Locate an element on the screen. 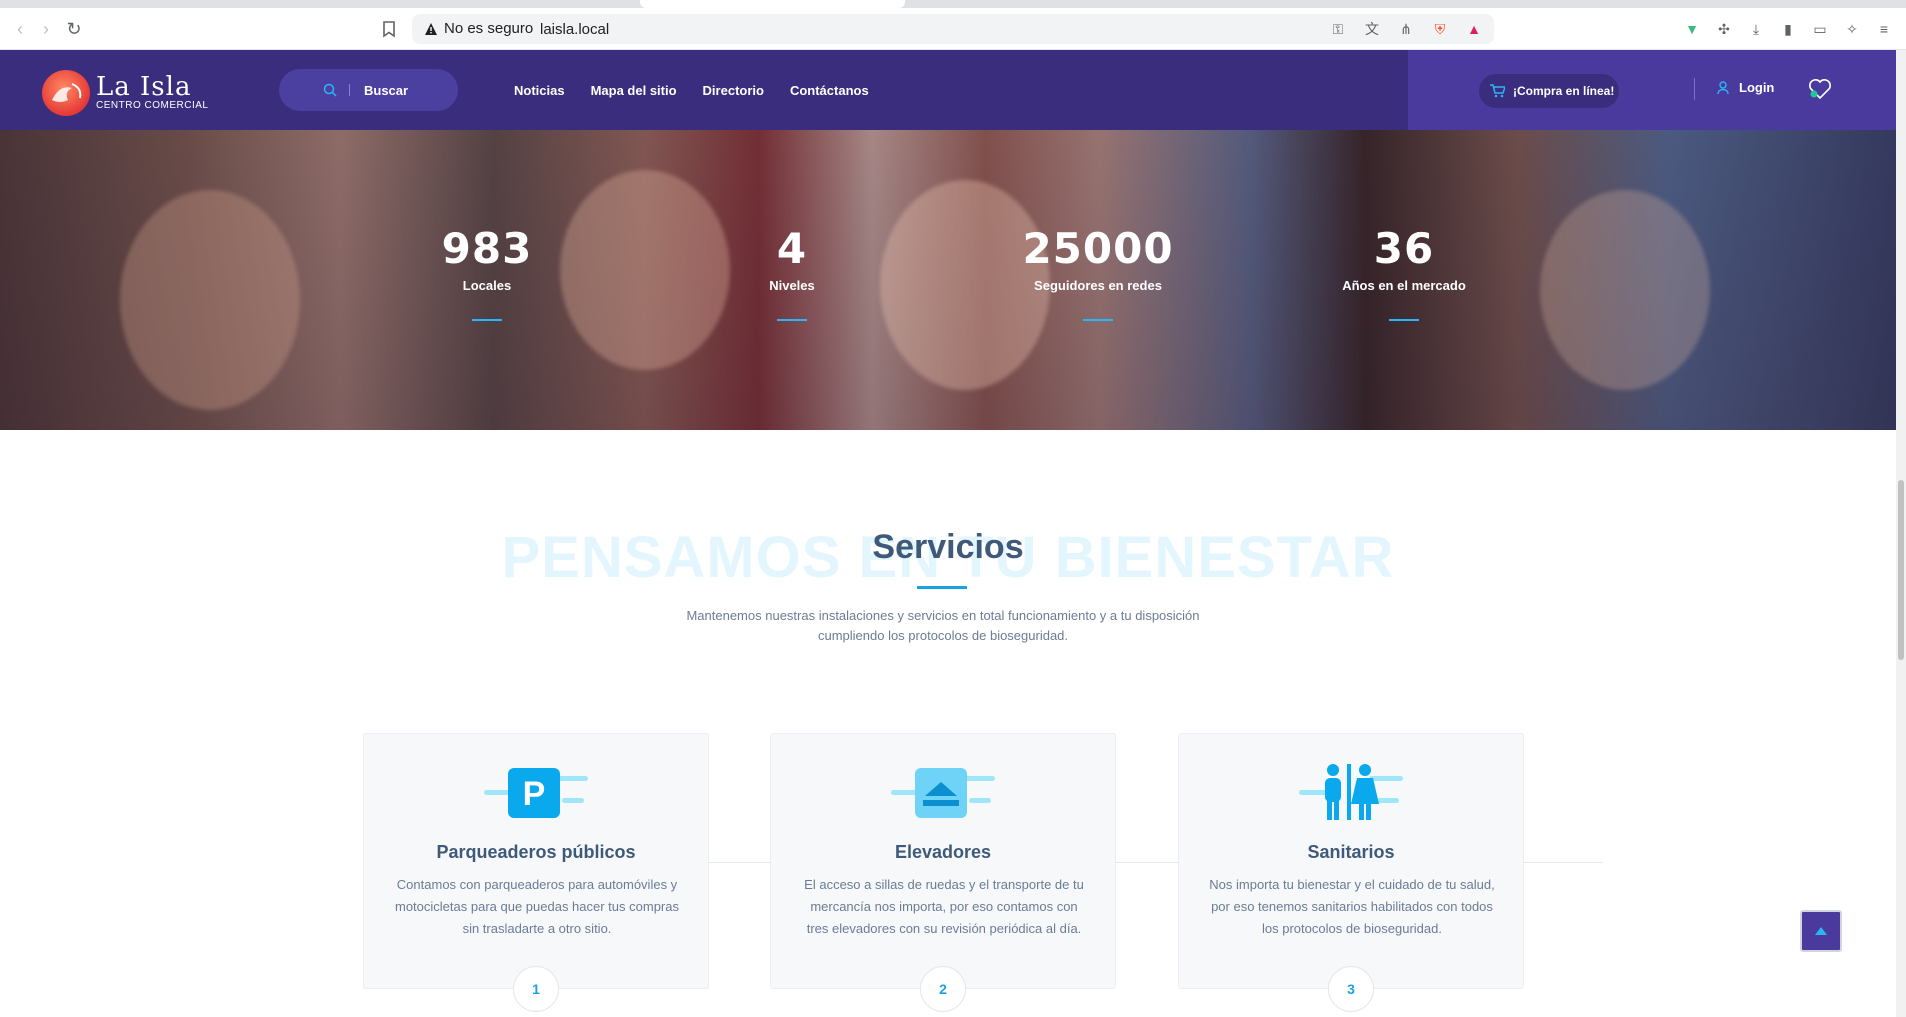  search-divider is located at coordinates (349, 90).